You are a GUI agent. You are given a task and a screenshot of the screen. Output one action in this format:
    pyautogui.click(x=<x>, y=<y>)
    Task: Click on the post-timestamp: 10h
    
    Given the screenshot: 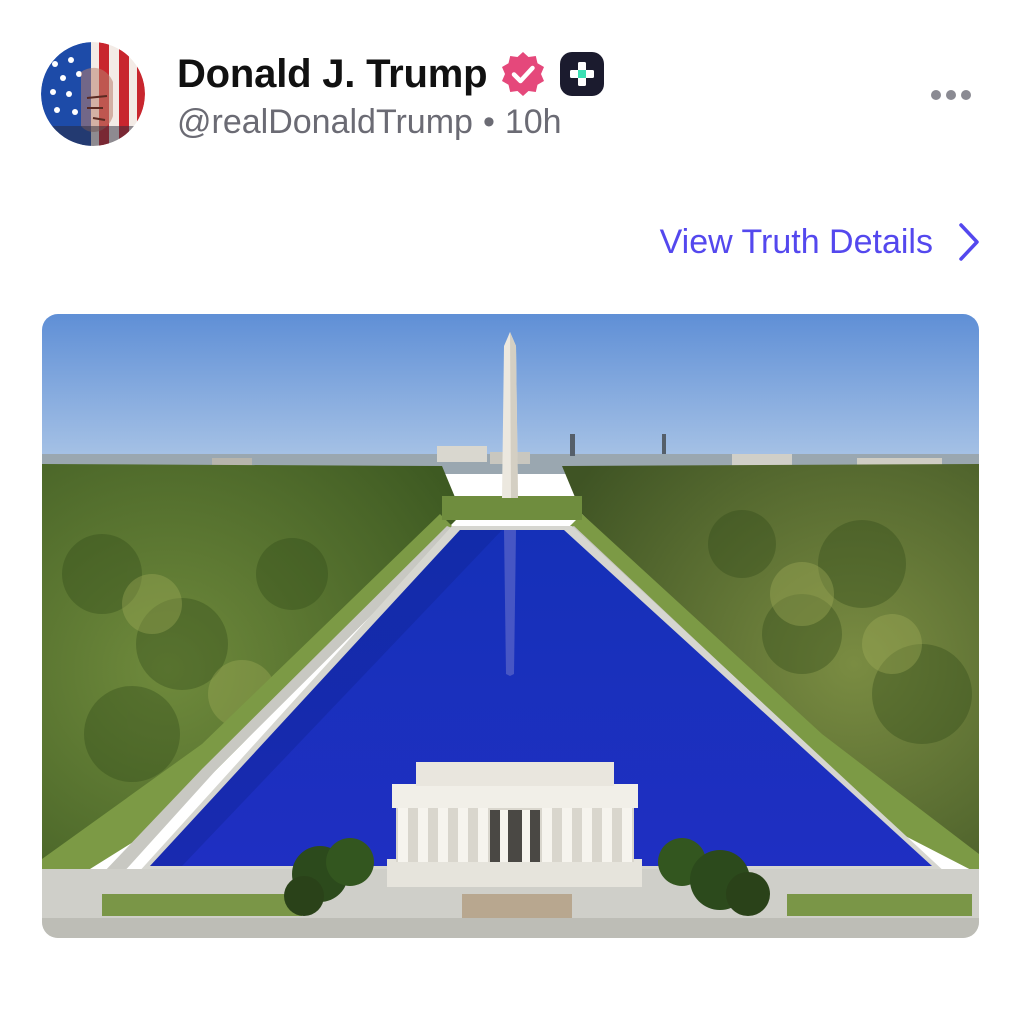 What is the action you would take?
    pyautogui.click(x=533, y=122)
    